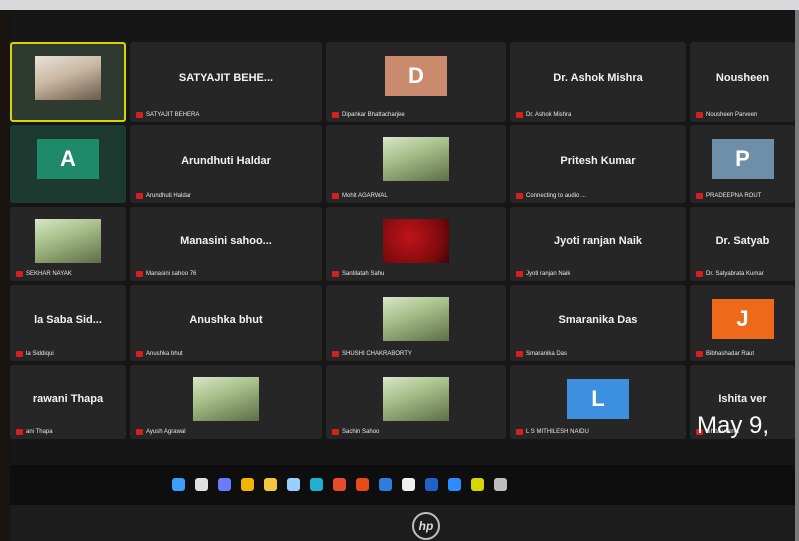 The image size is (799, 541). I want to click on participant-display-name: Anushka bhut, so click(226, 319).